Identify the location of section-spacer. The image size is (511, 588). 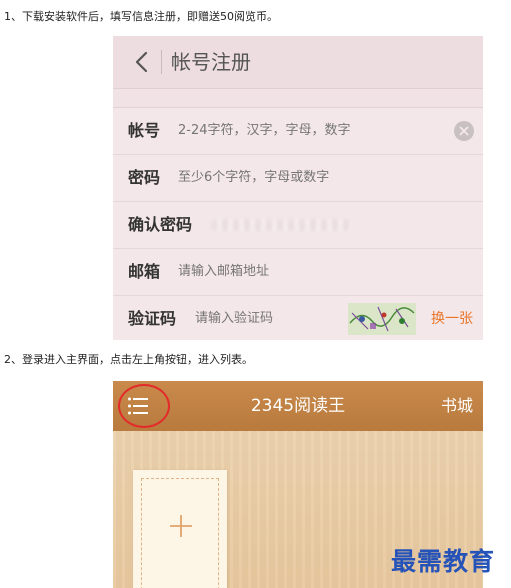
(298, 98).